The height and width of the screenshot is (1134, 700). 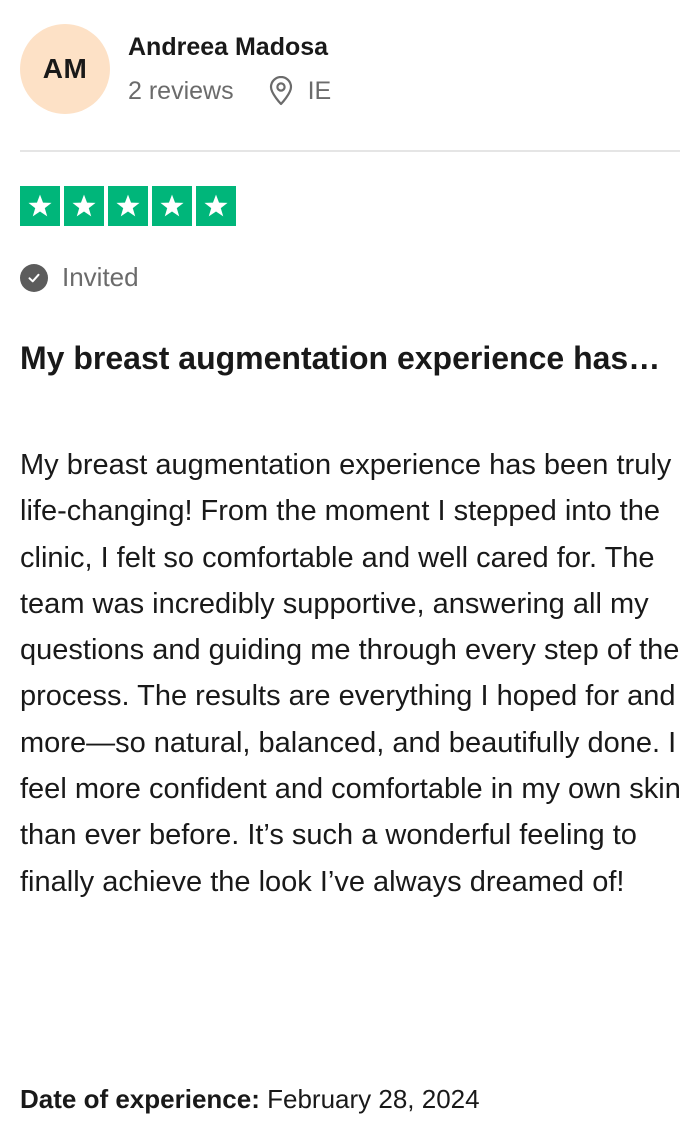 I want to click on date-of-experience-label: Date of experience:, so click(x=140, y=1099).